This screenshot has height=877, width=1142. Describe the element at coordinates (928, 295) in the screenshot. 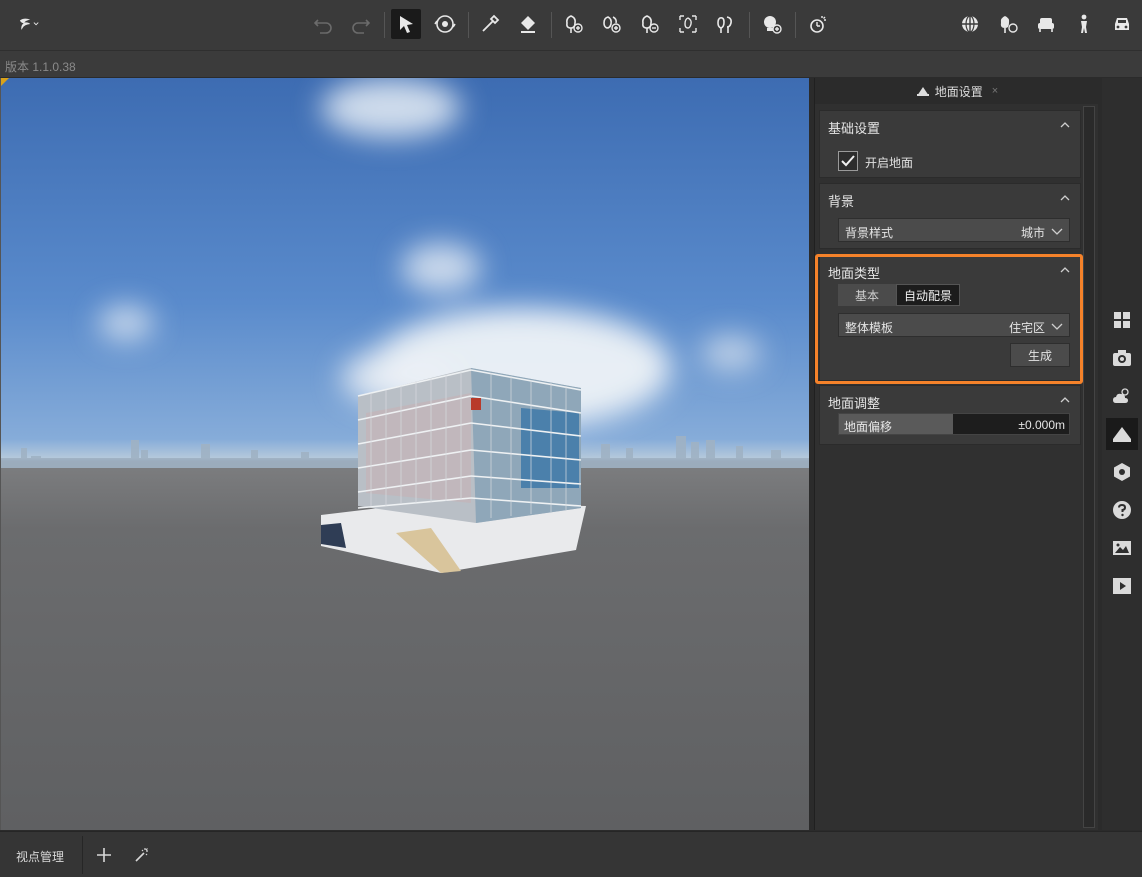

I see `mode-auto-landscape-button: 自动配景` at that location.